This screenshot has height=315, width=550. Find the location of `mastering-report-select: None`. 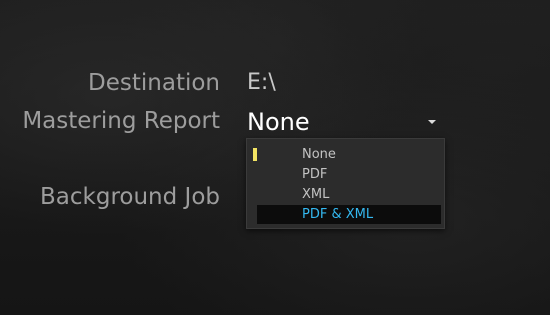

mastering-report-select: None is located at coordinates (278, 122).